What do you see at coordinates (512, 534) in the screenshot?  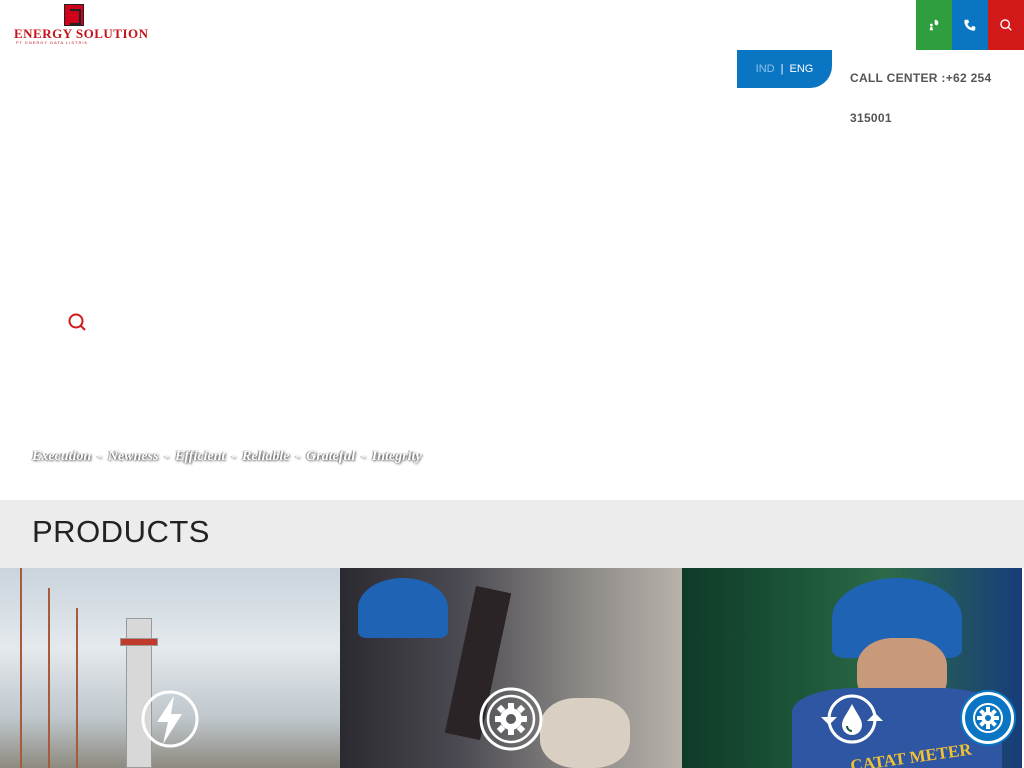 I see `products-section-header: PRODUCTS` at bounding box center [512, 534].